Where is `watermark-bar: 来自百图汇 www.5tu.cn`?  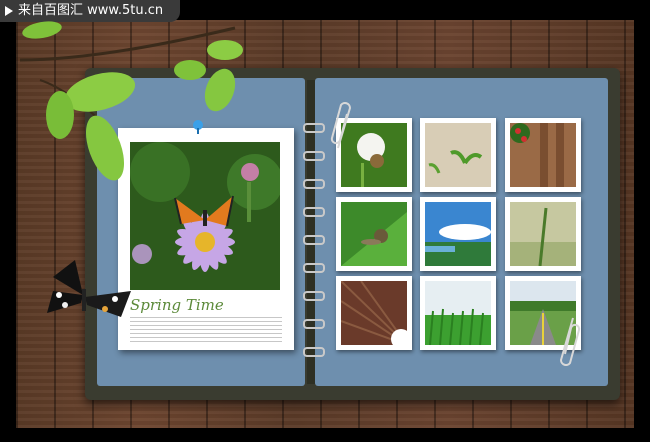 watermark-bar: 来自百图汇 www.5tu.cn is located at coordinates (90, 11).